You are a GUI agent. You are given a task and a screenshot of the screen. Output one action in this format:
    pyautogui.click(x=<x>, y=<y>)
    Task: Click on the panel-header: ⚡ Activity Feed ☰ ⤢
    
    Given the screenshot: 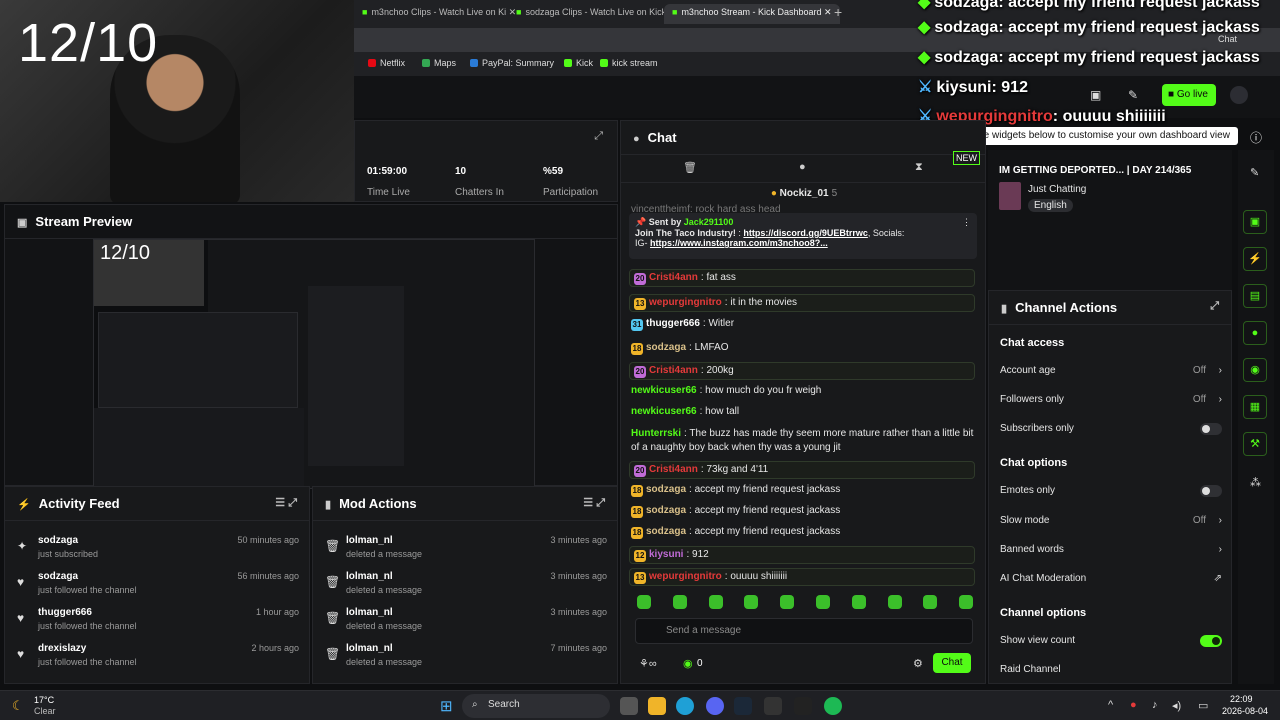 What is the action you would take?
    pyautogui.click(x=157, y=504)
    